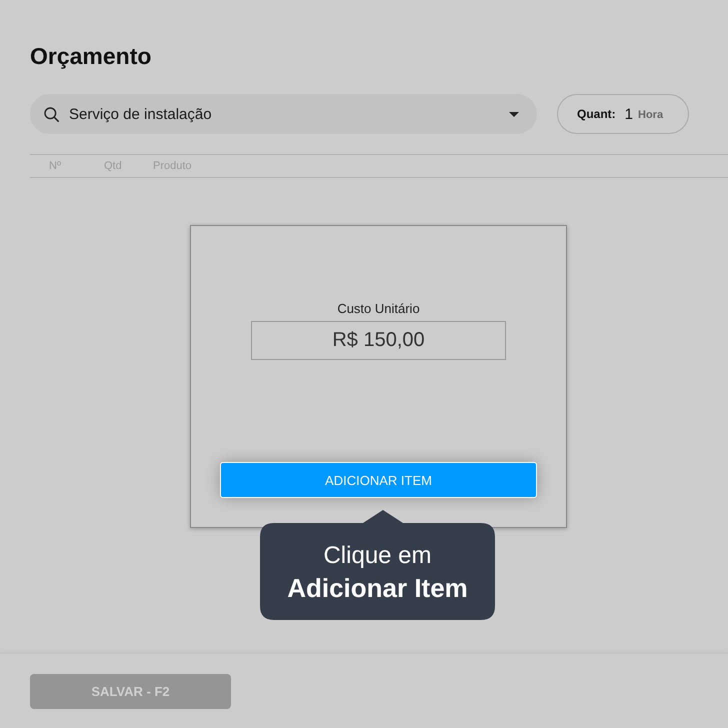  I want to click on unit-cost-field: R$ 150,00, so click(378, 340).